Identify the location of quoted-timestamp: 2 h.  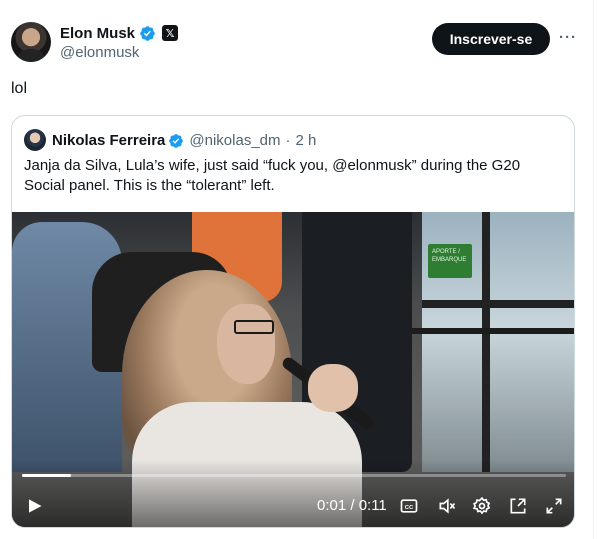
(306, 140).